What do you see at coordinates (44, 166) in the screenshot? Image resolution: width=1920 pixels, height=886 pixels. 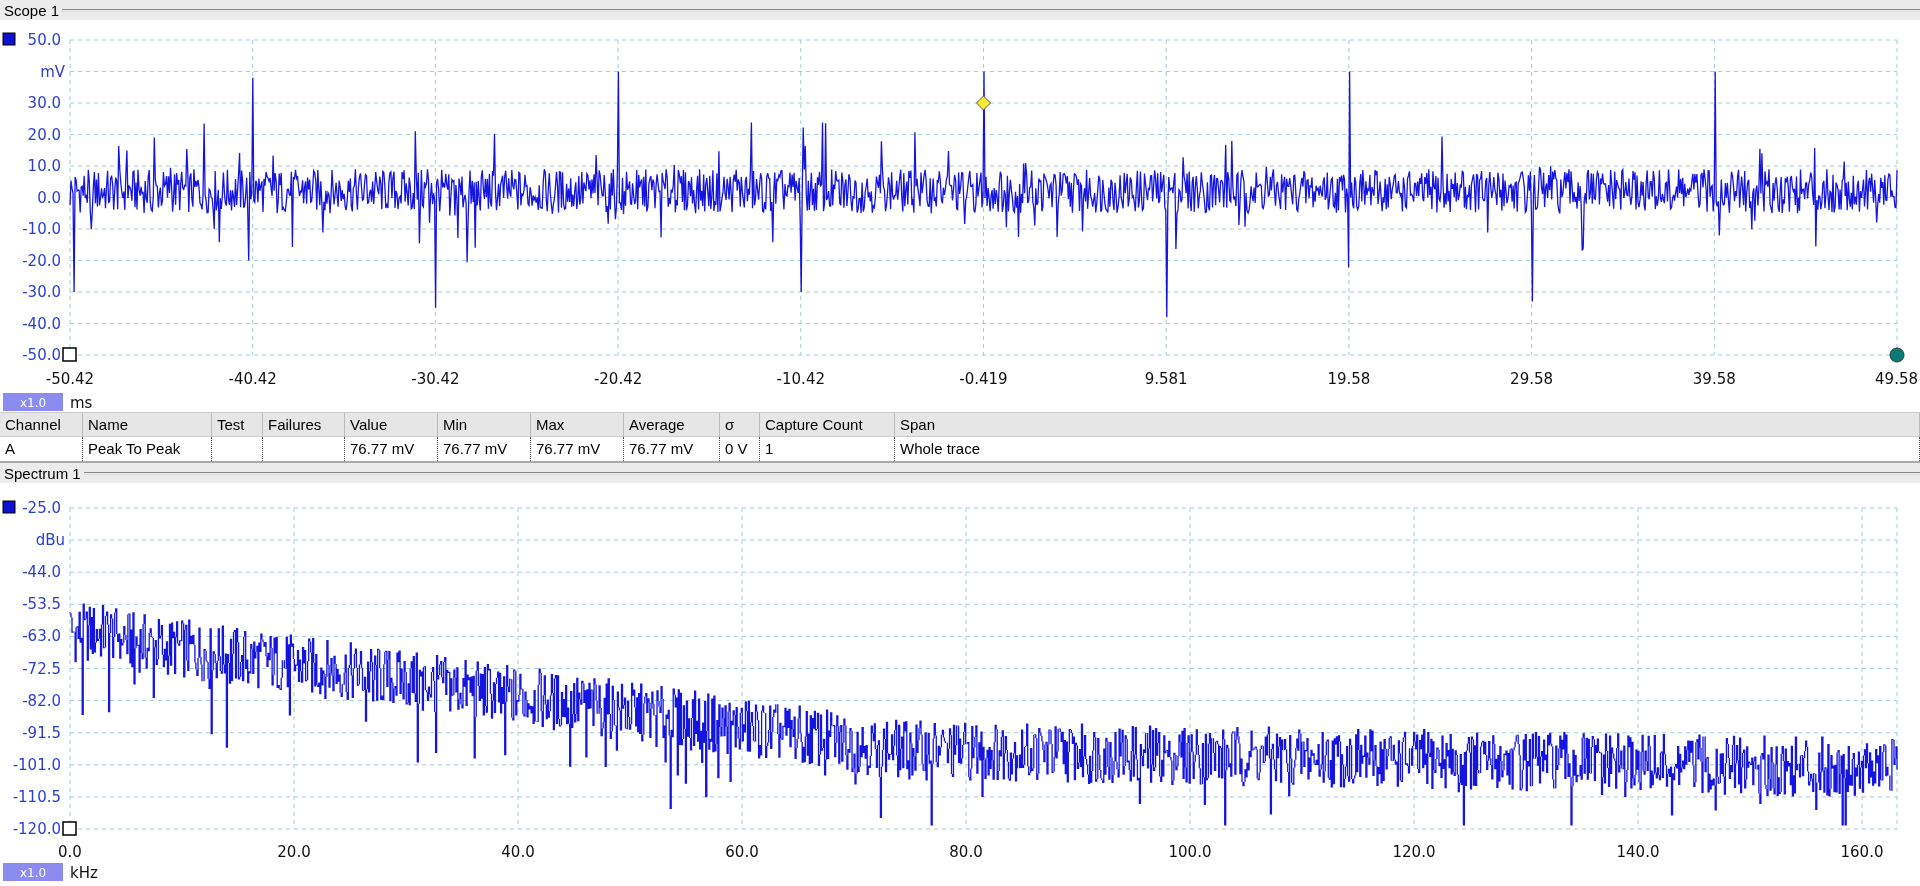 I see `y-axis-label: 10.0` at bounding box center [44, 166].